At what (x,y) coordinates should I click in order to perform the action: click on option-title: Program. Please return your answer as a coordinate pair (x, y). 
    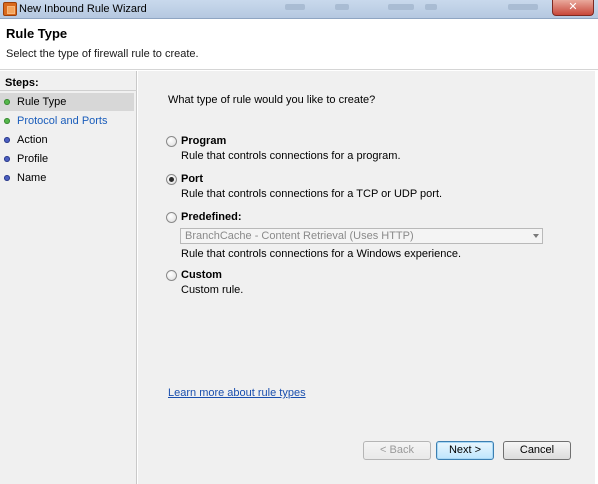
    Looking at the image, I should click on (204, 141).